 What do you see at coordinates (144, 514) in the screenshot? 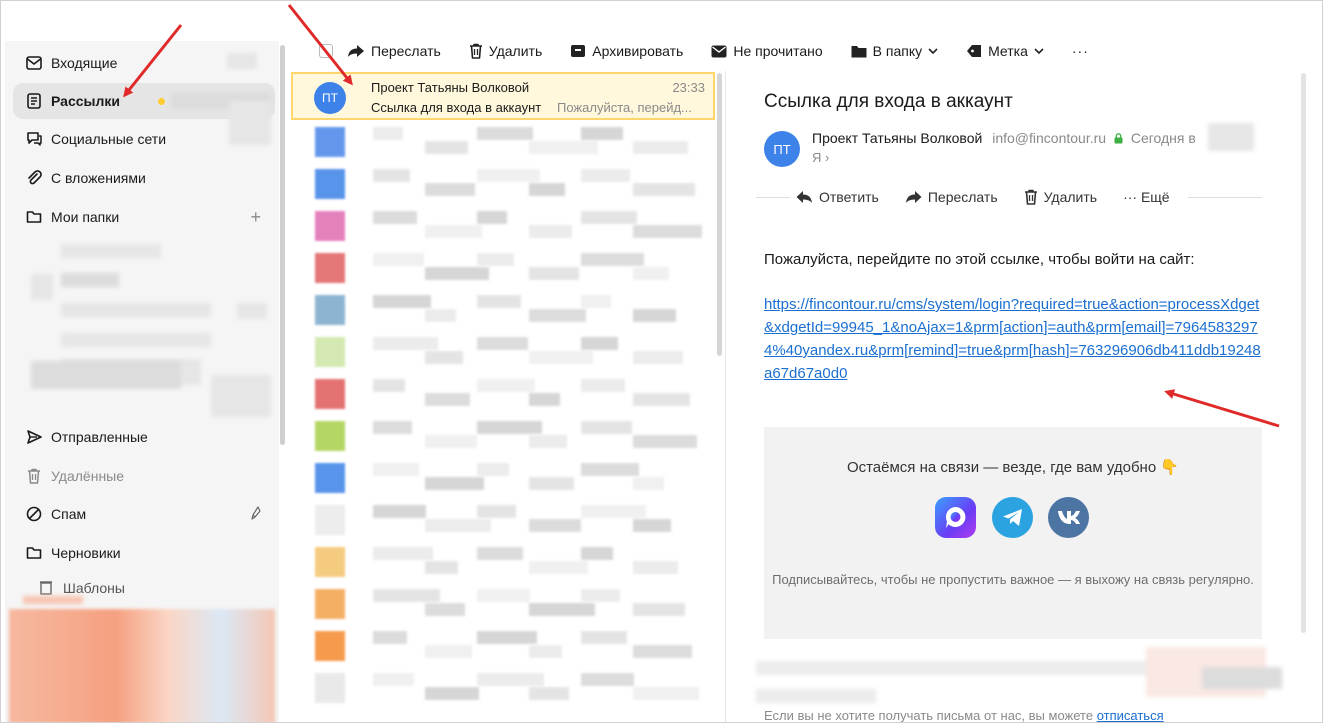
I see `folder-spam: Спам` at bounding box center [144, 514].